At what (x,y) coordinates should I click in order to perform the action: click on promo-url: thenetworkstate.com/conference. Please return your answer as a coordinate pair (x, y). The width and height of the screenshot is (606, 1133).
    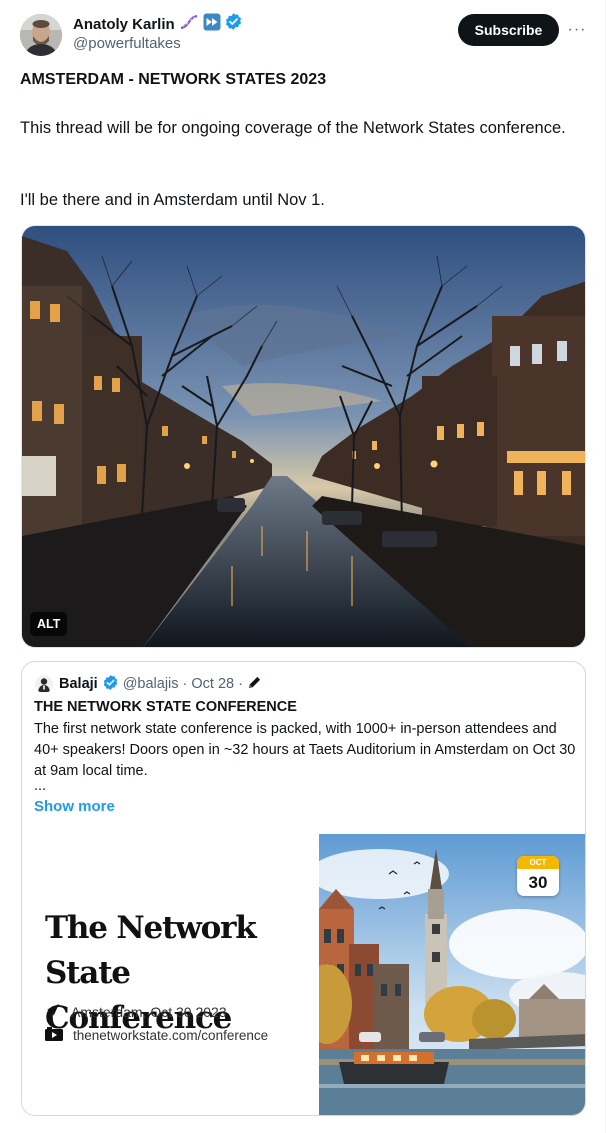
    Looking at the image, I should click on (156, 1035).